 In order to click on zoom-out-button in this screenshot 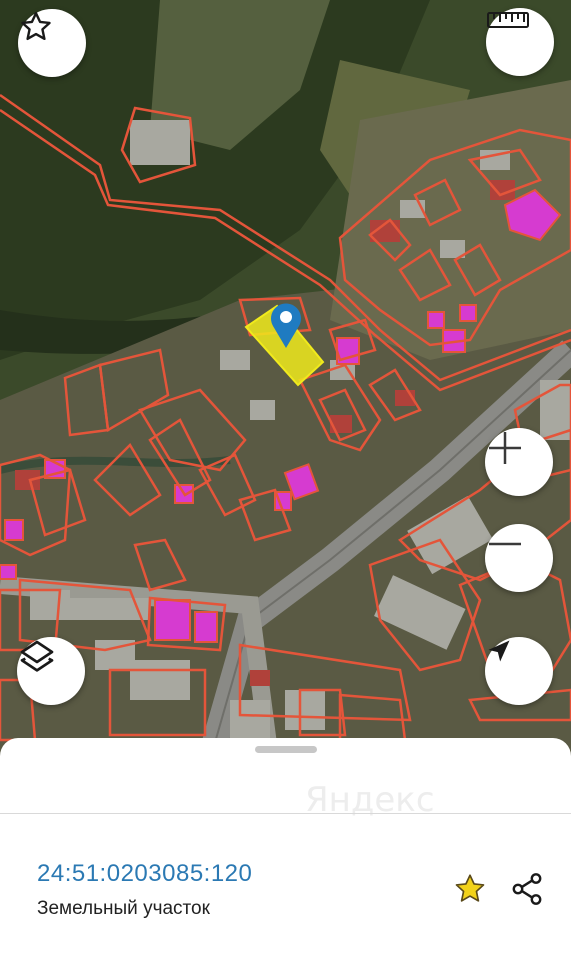, I will do `click(519, 558)`.